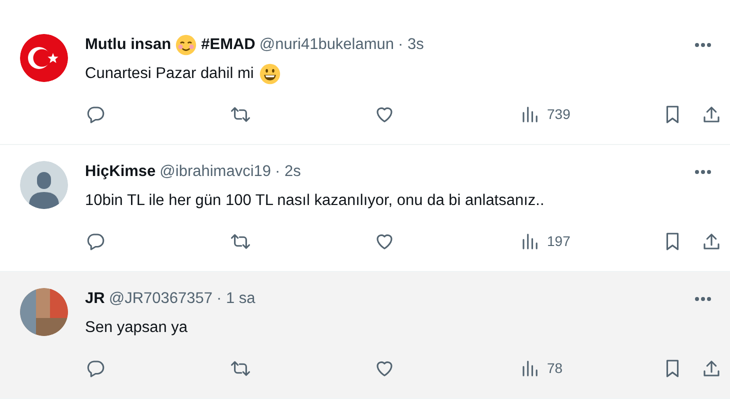 The width and height of the screenshot is (730, 420). What do you see at coordinates (216, 172) in the screenshot?
I see `author-handle: @ibrahimavci19` at bounding box center [216, 172].